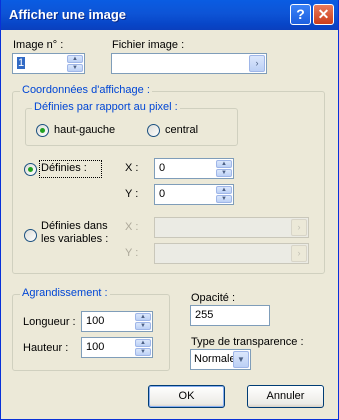 This screenshot has width=339, height=420. I want to click on enlargement-group, so click(91, 332).